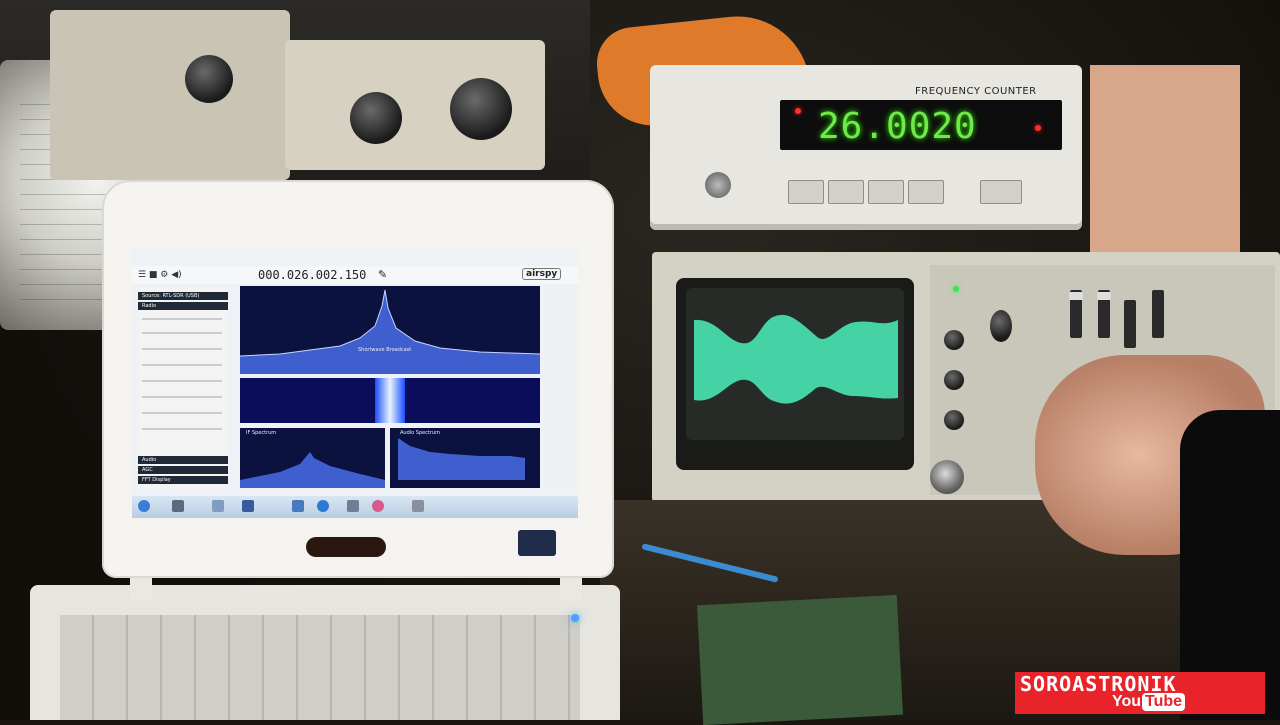 The height and width of the screenshot is (725, 1280). I want to click on scope-input-bnc, so click(947, 477).